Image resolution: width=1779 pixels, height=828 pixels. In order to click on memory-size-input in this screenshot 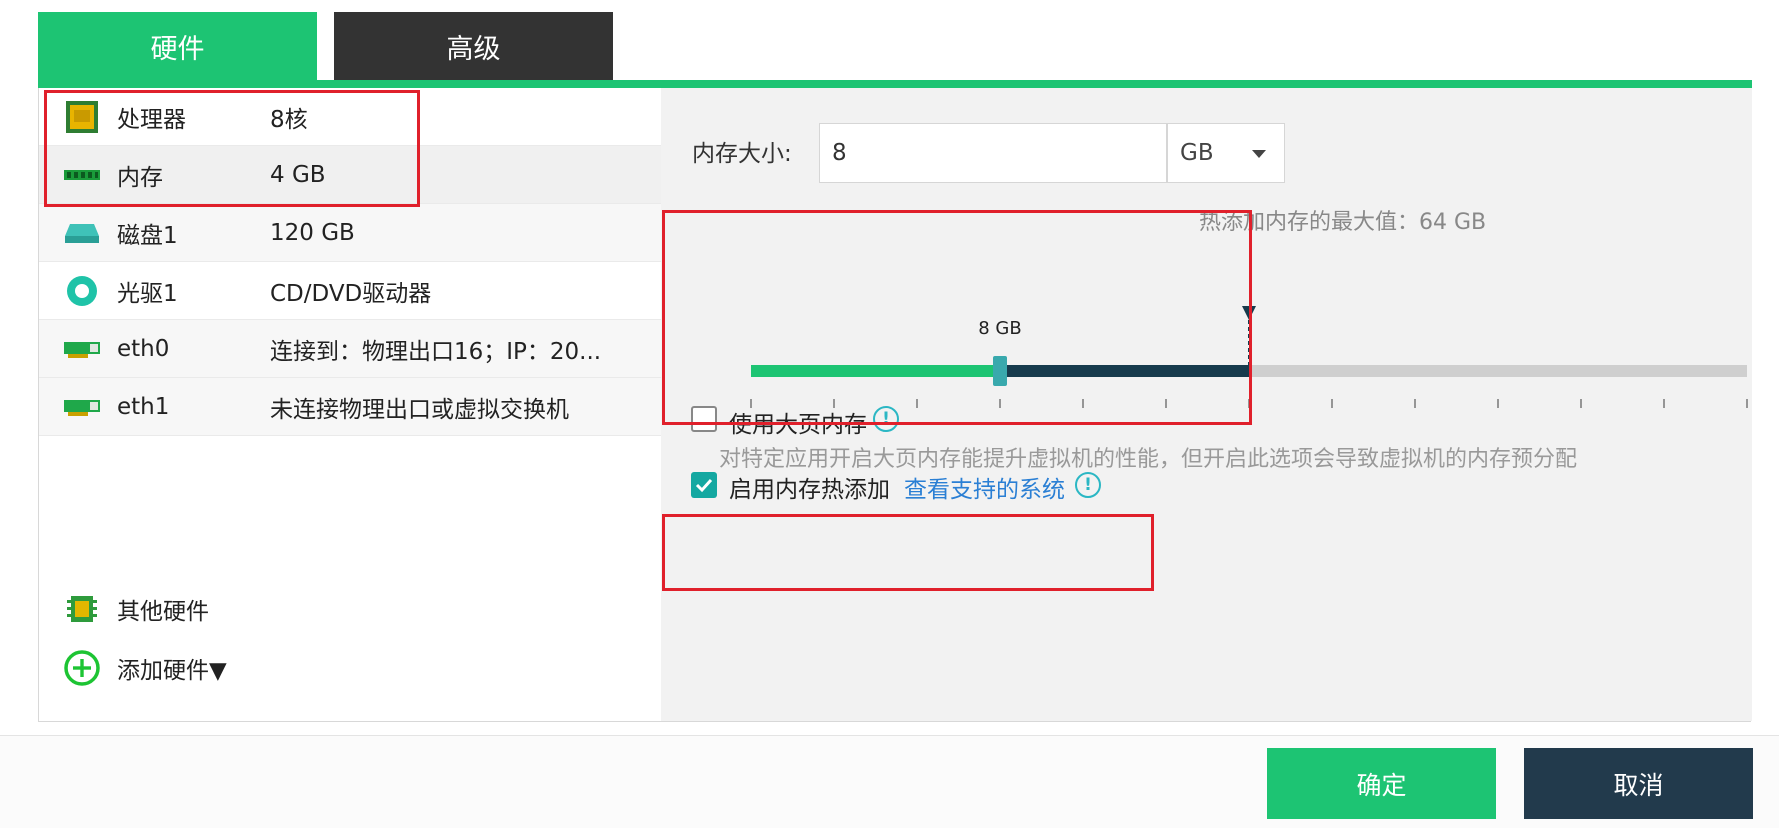, I will do `click(993, 153)`.